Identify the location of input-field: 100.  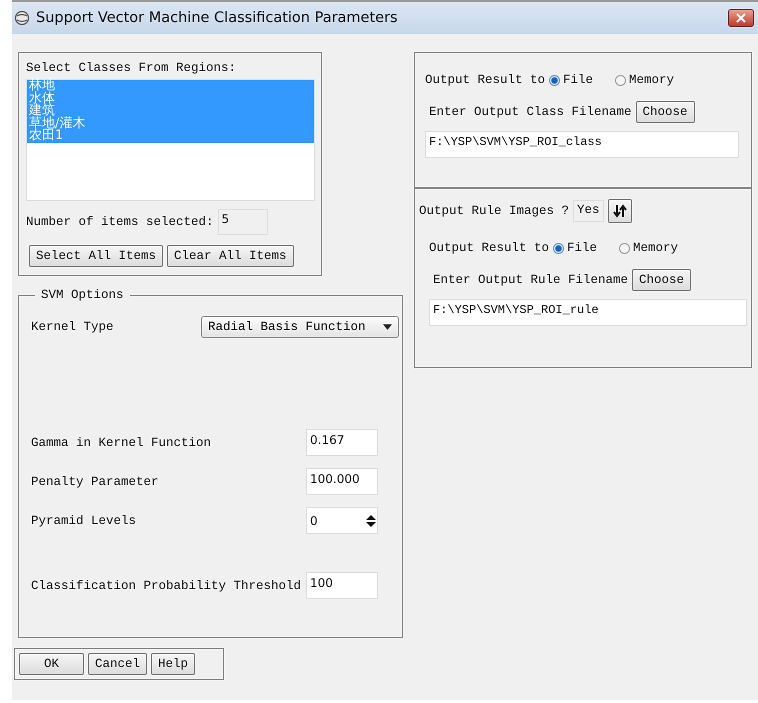
(342, 585).